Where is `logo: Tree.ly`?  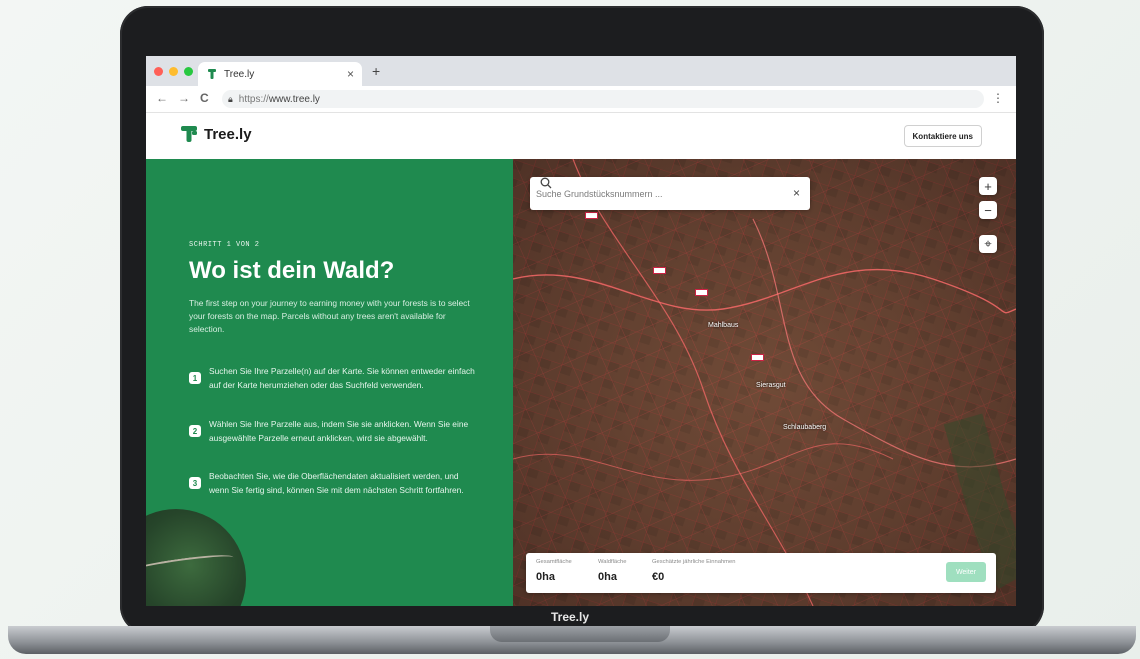 logo: Tree.ly is located at coordinates (216, 134).